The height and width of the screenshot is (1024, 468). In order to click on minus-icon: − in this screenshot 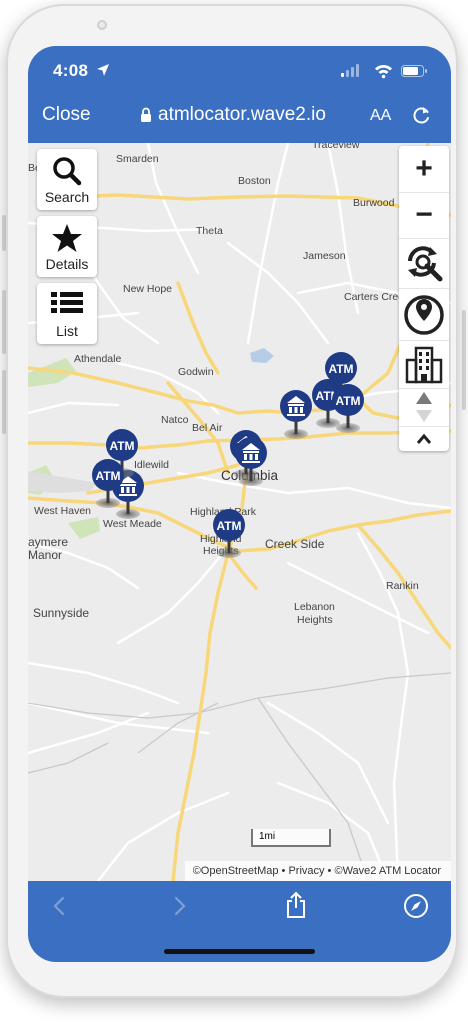, I will do `click(424, 214)`.